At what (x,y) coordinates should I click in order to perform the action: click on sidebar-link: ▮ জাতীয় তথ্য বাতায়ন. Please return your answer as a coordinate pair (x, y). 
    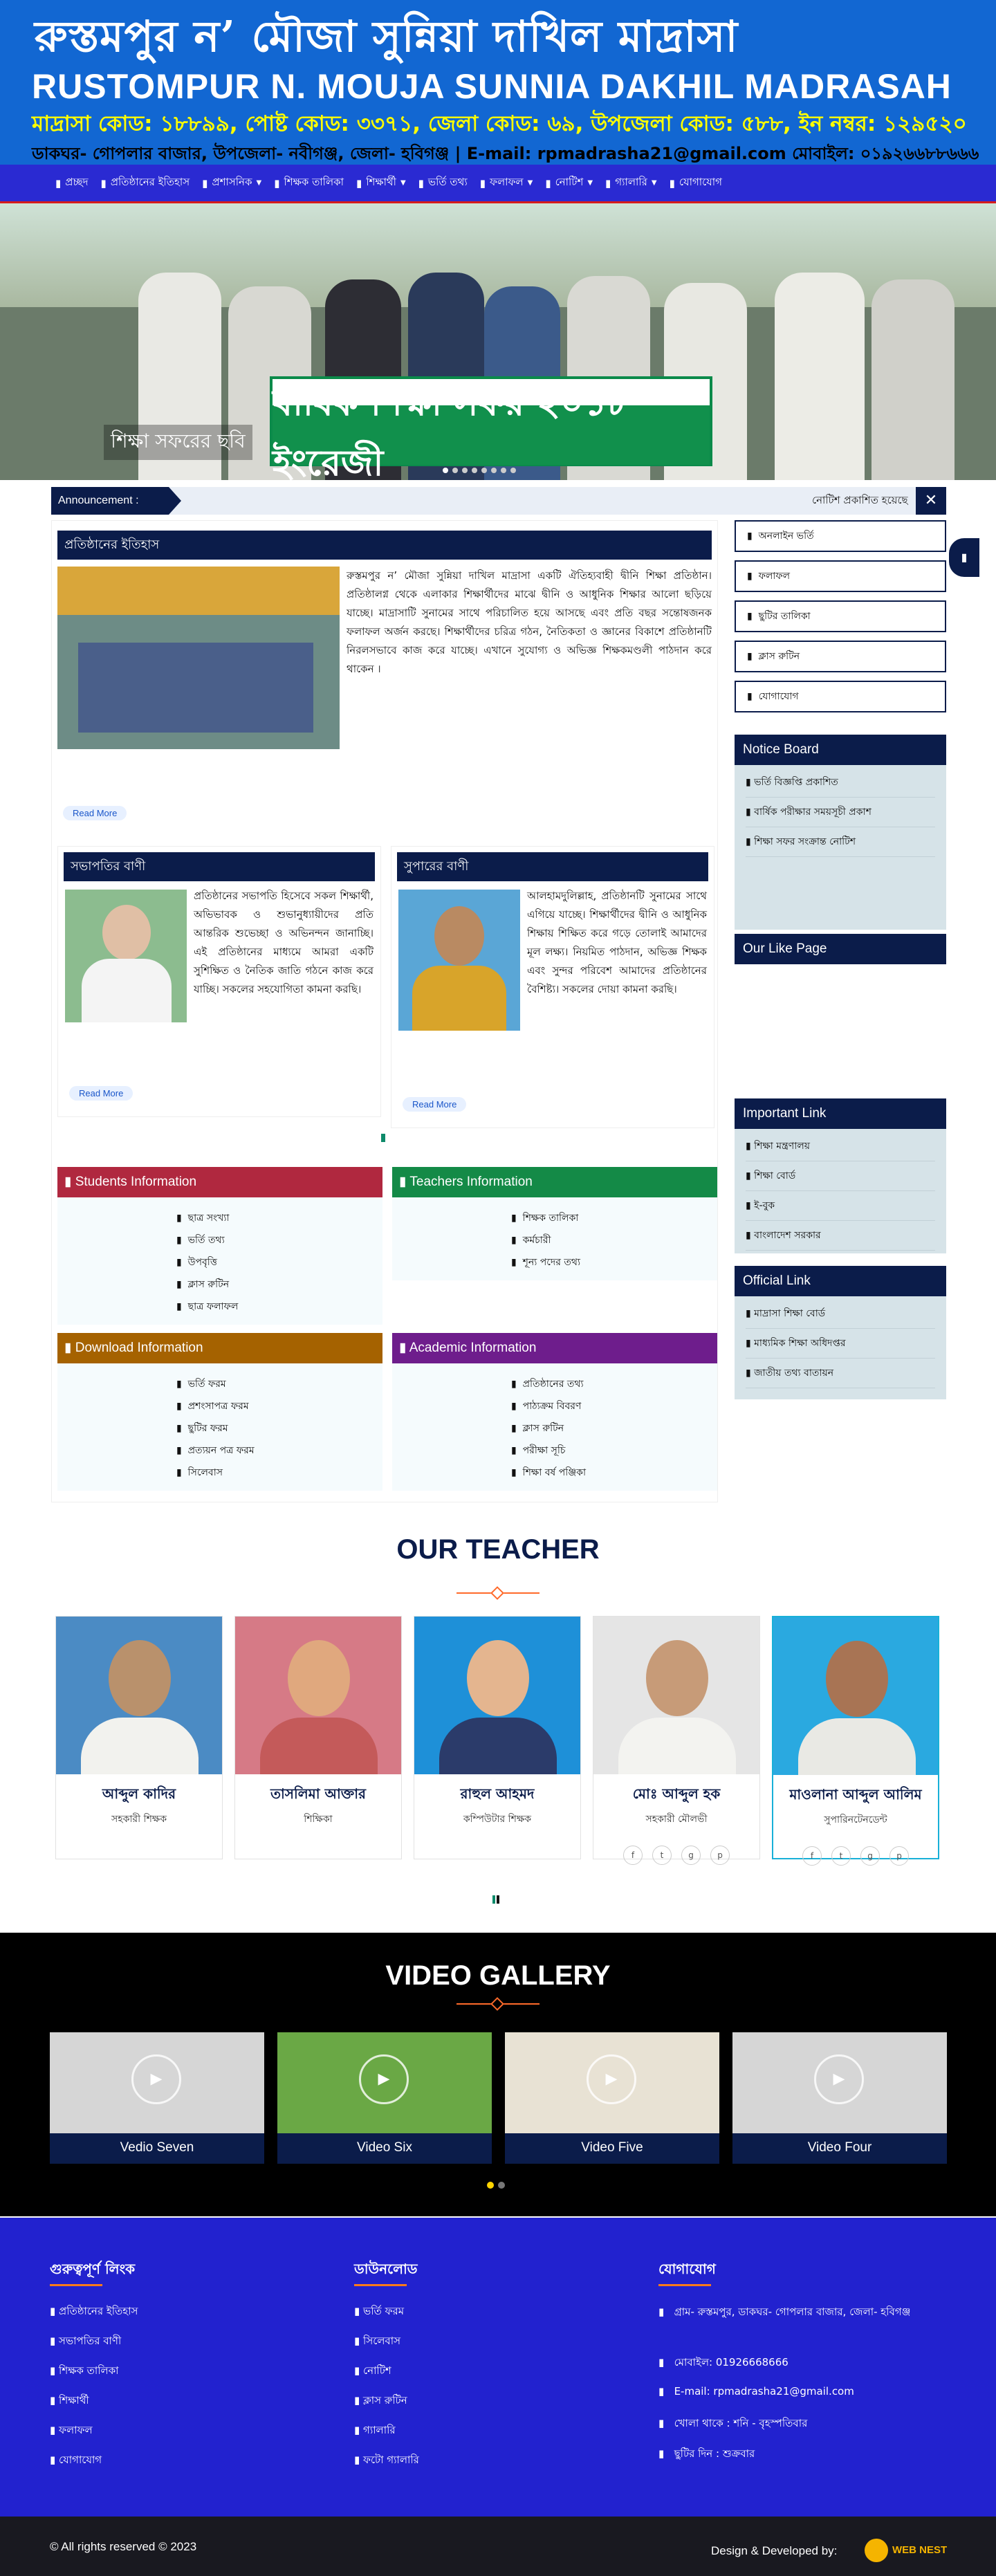
    Looking at the image, I should click on (840, 1373).